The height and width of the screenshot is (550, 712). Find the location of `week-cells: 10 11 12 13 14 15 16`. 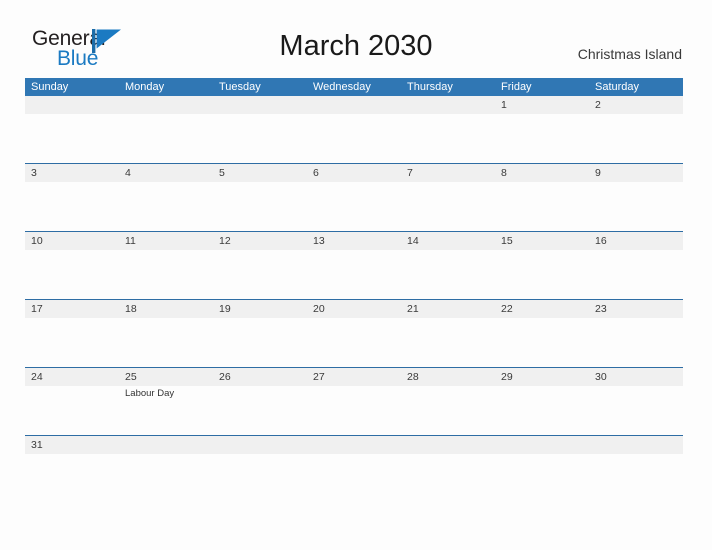

week-cells: 10 11 12 13 14 15 16 is located at coordinates (354, 265).